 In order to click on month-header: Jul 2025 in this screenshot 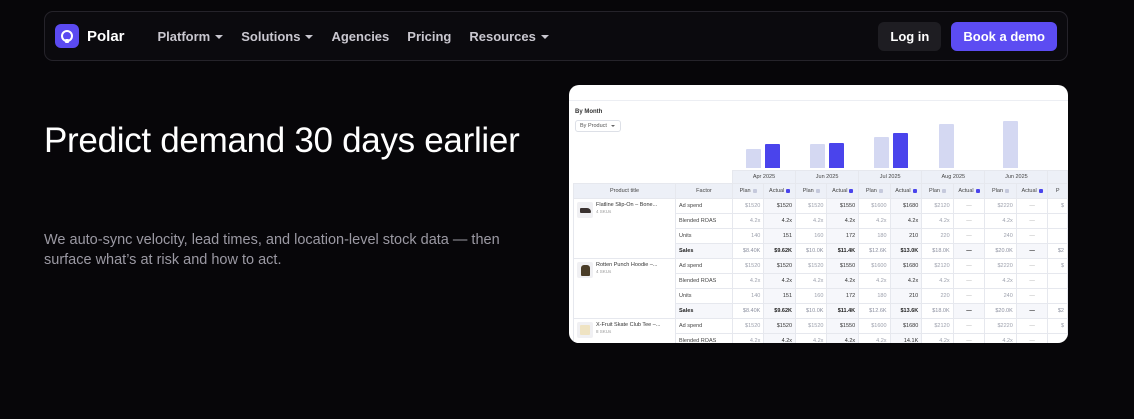, I will do `click(890, 177)`.